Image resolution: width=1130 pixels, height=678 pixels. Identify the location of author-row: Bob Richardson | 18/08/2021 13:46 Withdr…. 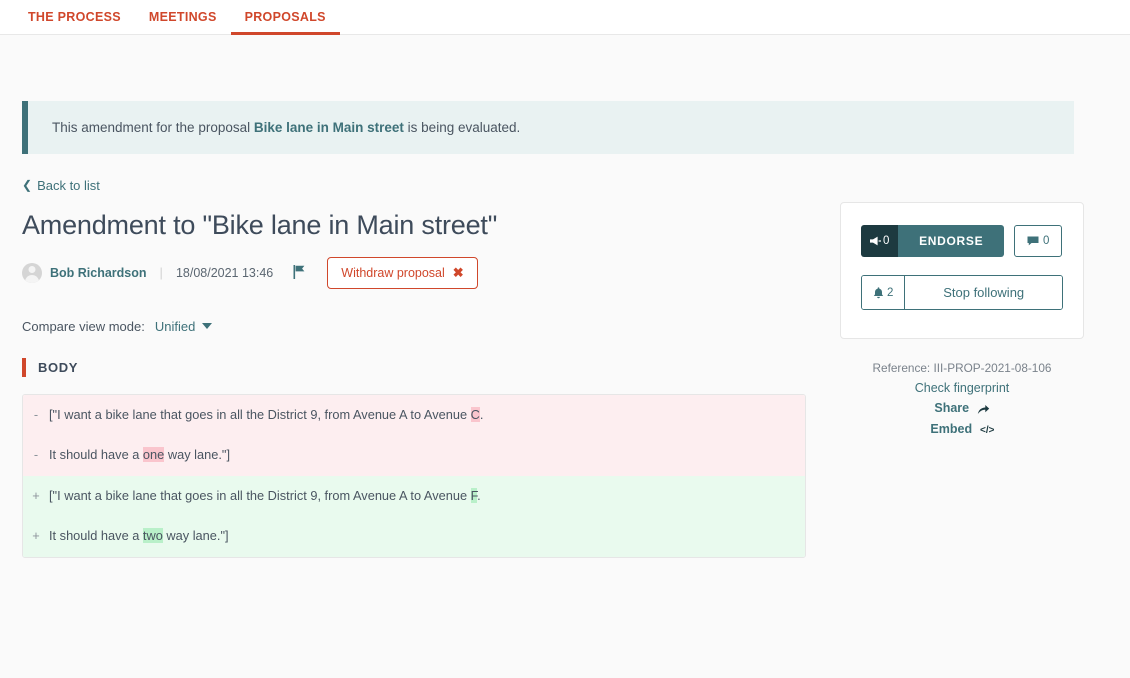
(417, 272).